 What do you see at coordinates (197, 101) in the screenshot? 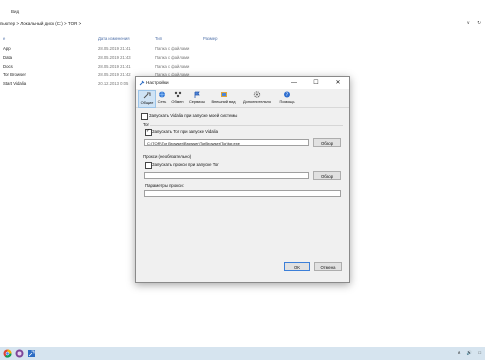
I see `tab-label: Сервисы` at bounding box center [197, 101].